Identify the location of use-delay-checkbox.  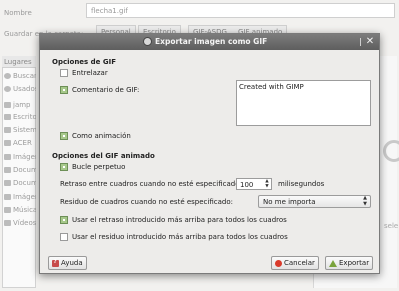
(64, 220).